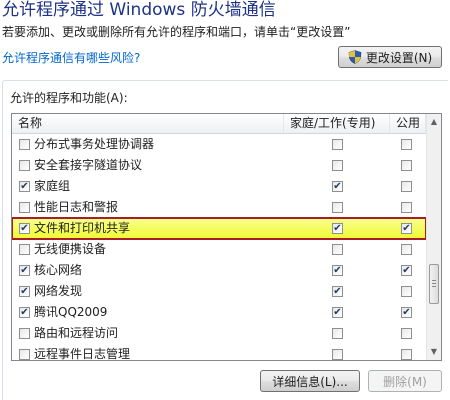  I want to click on program-row: 路由和远程访问, so click(219, 333).